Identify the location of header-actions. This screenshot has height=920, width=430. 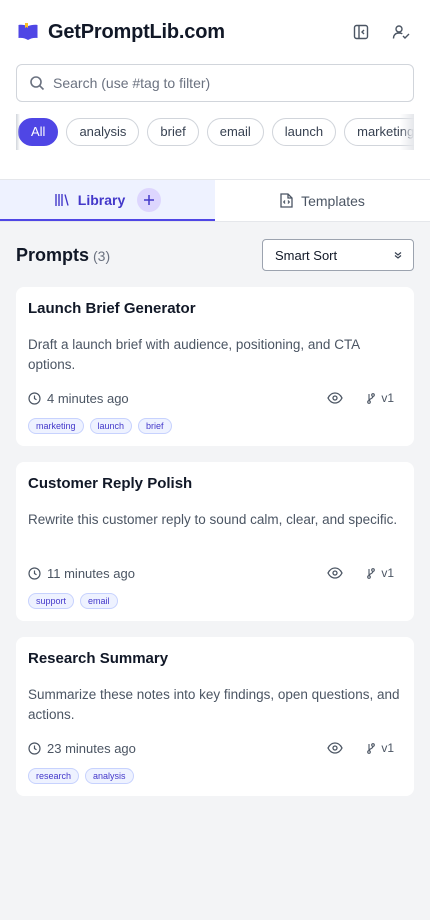
(381, 32).